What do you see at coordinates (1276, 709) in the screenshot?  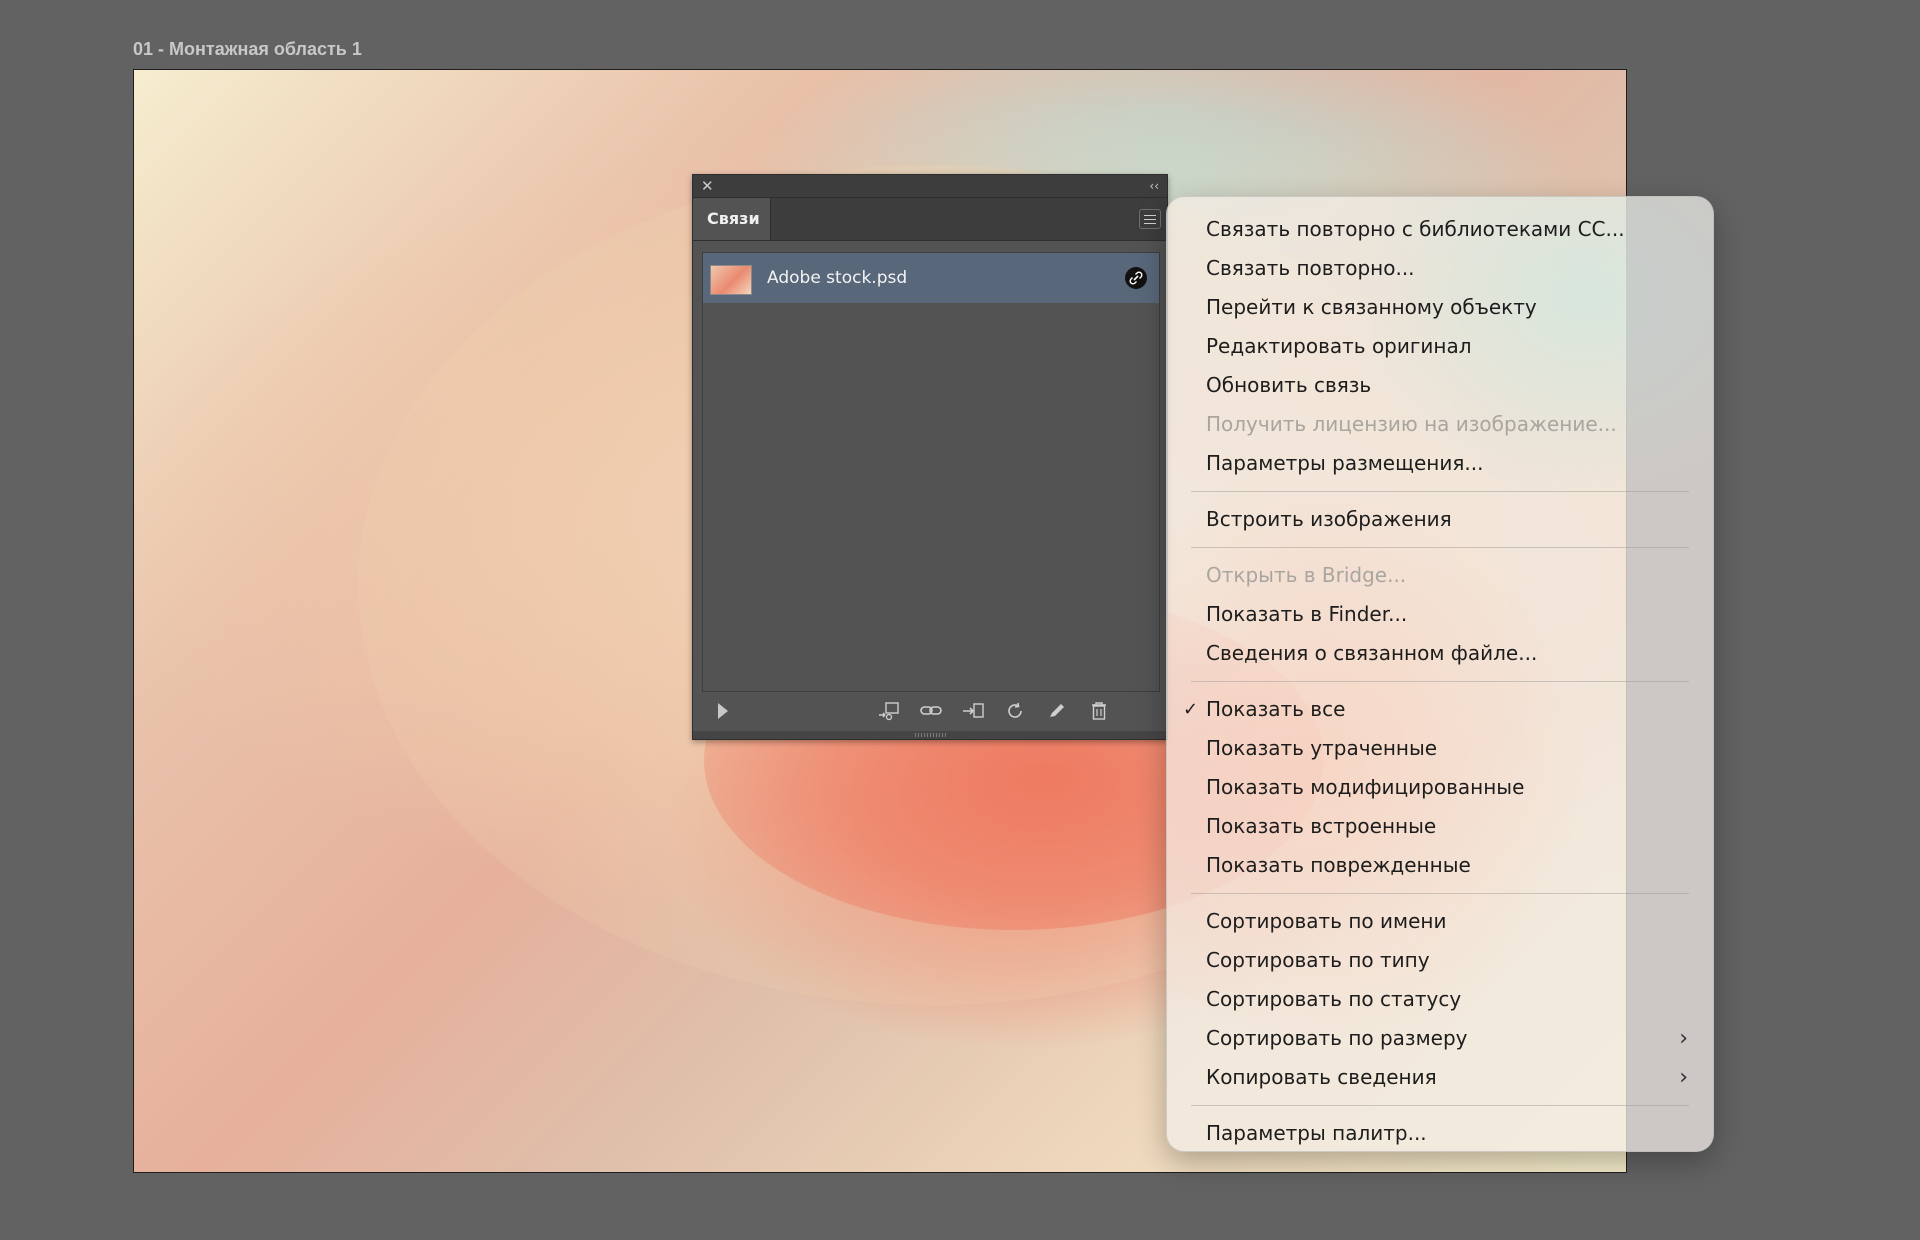 I see `menu-item-label: Показать все` at bounding box center [1276, 709].